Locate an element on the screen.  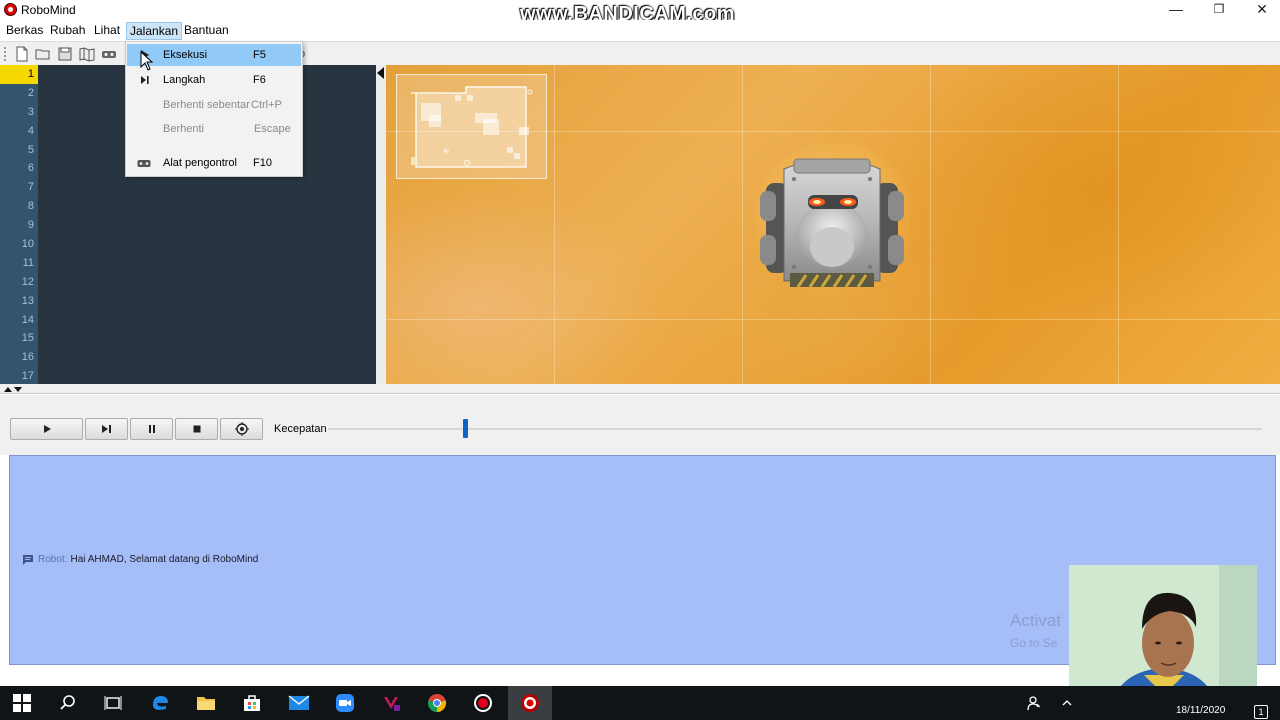
restore-button: ❐ is located at coordinates (1219, 10).